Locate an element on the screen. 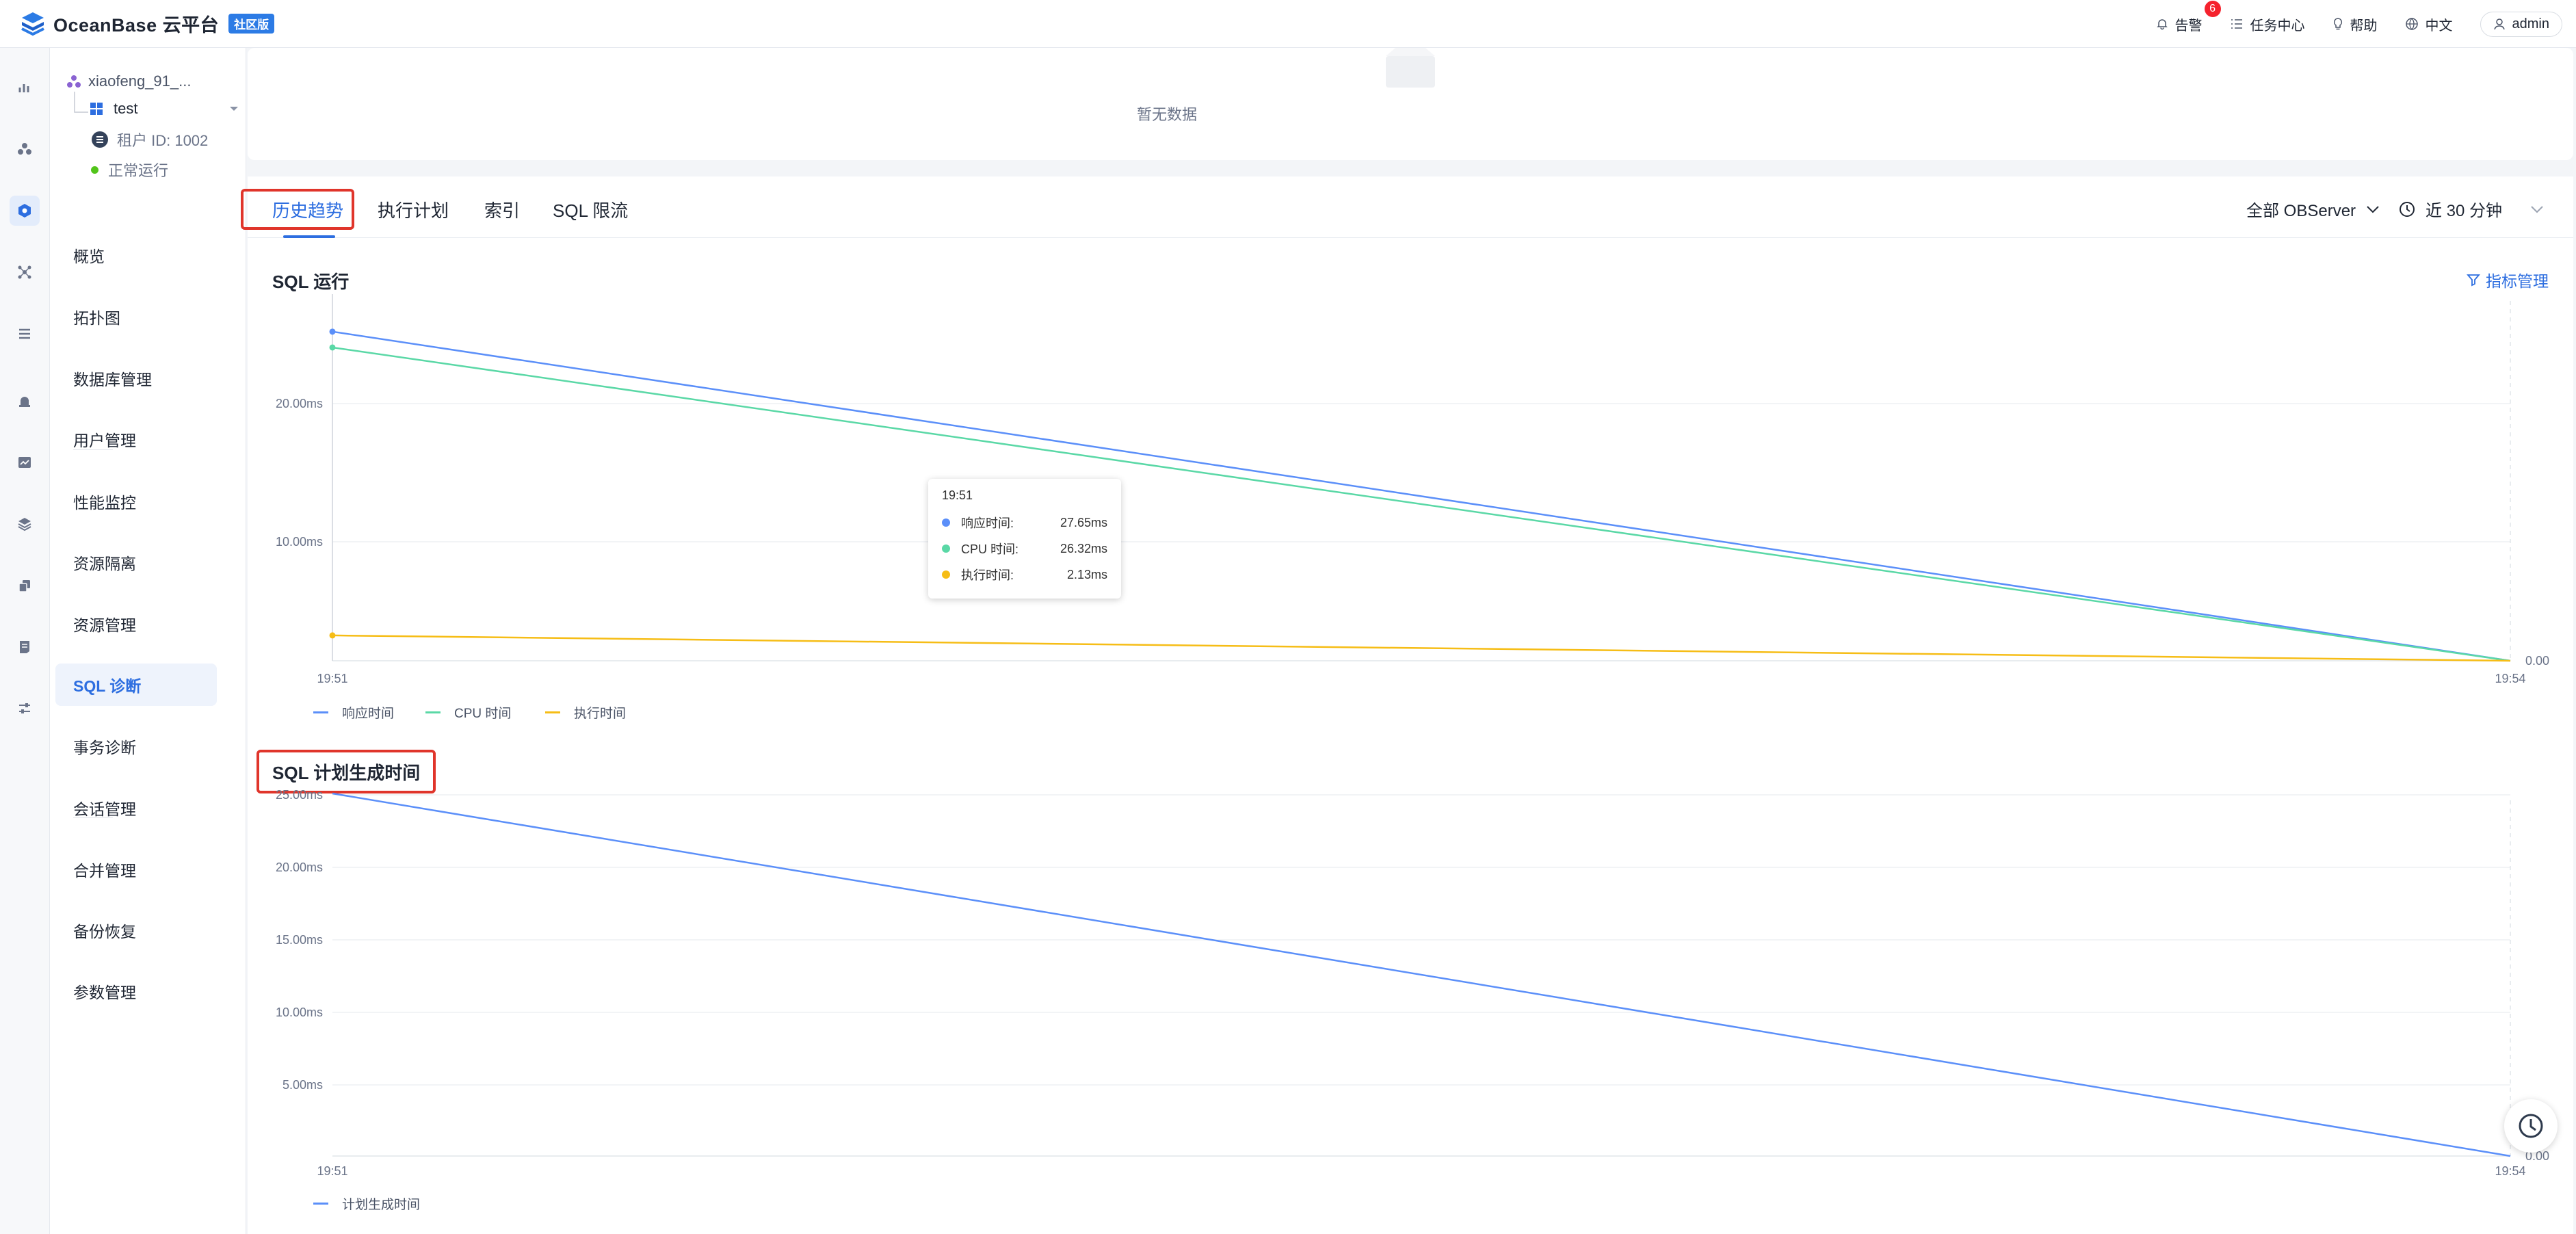 The image size is (2576, 1234). y-tick-label: 15.00ms is located at coordinates (299, 940).